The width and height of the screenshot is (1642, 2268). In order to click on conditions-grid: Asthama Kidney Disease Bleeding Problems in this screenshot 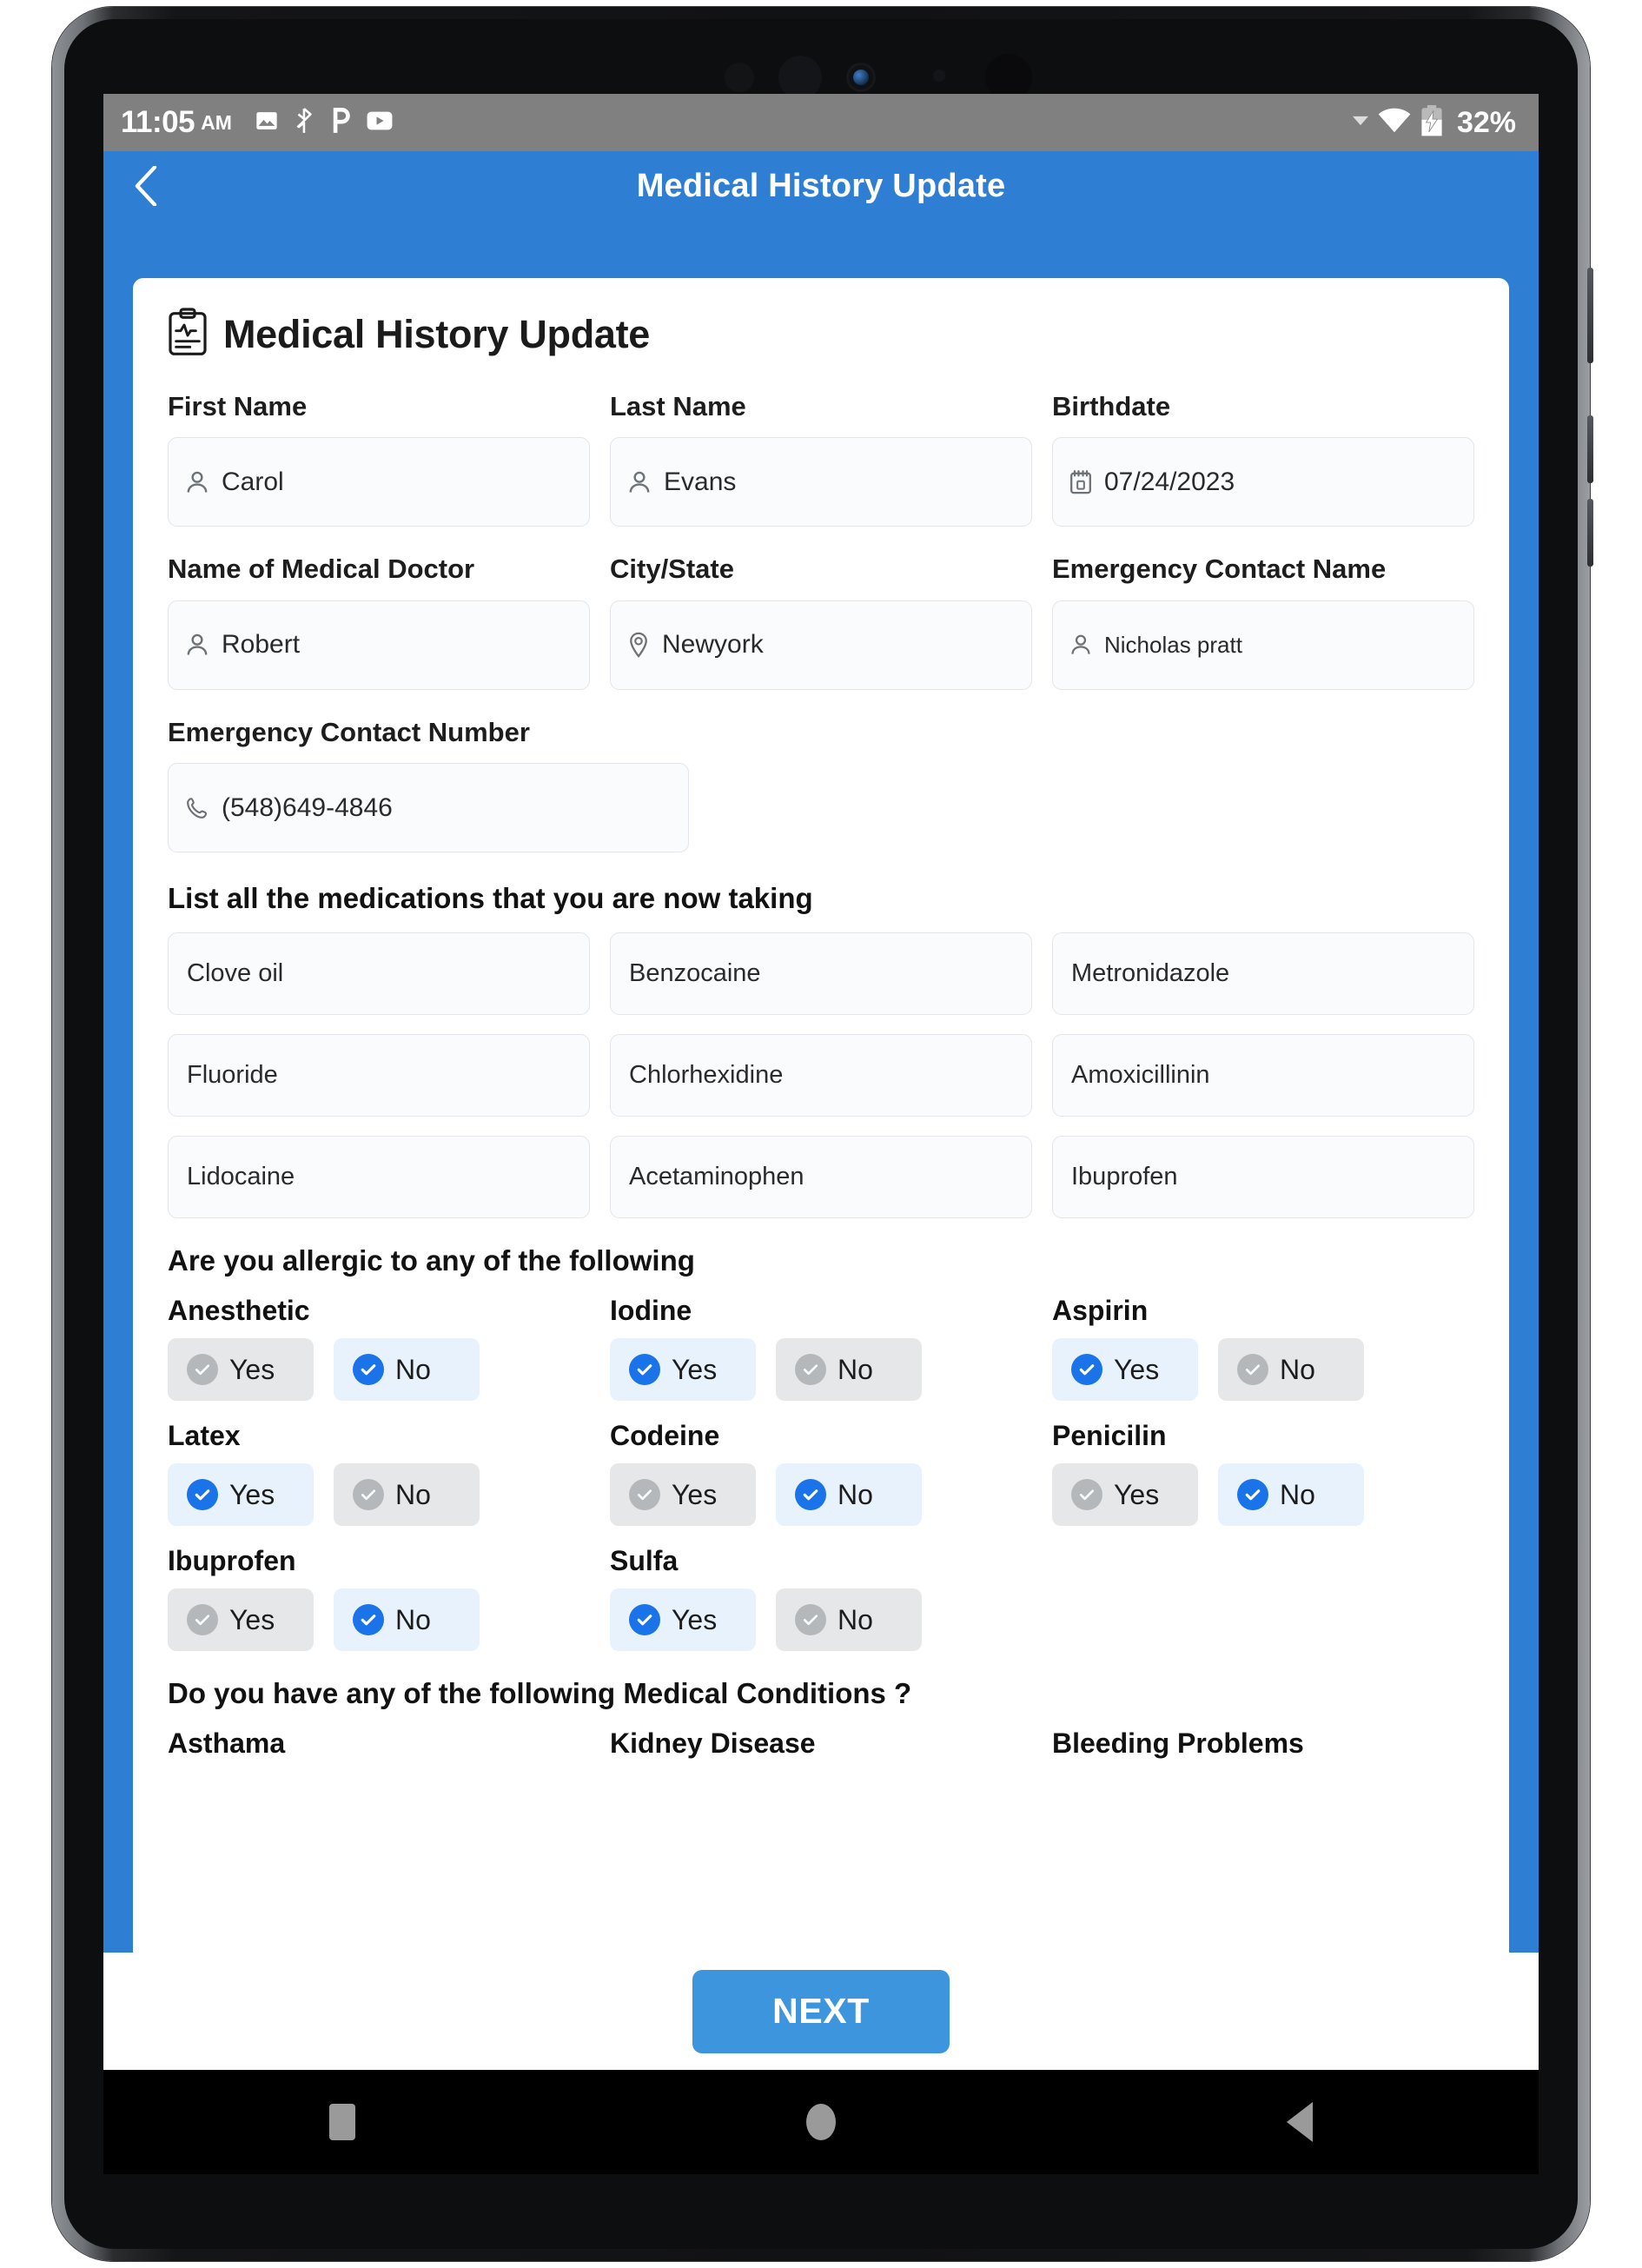, I will do `click(821, 1744)`.